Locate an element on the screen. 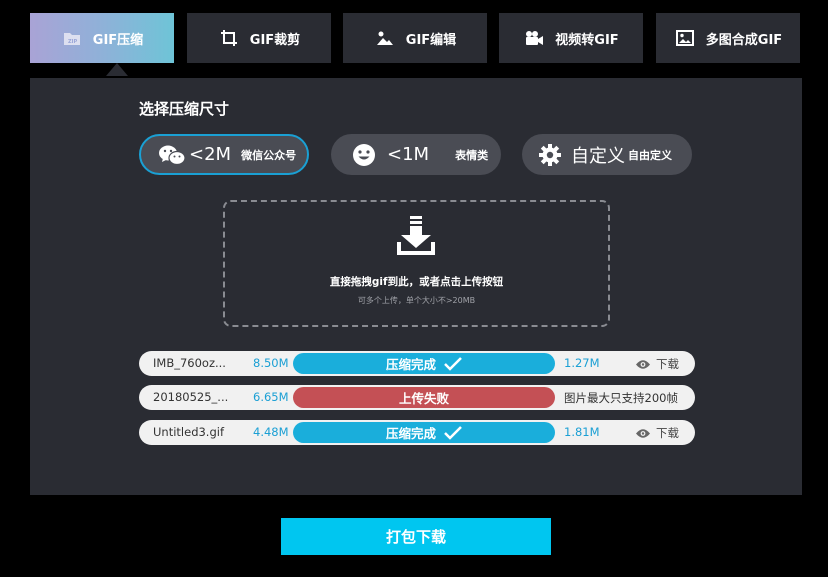 This screenshot has width=828, height=577. option-sub-label: 表情类 is located at coordinates (472, 155).